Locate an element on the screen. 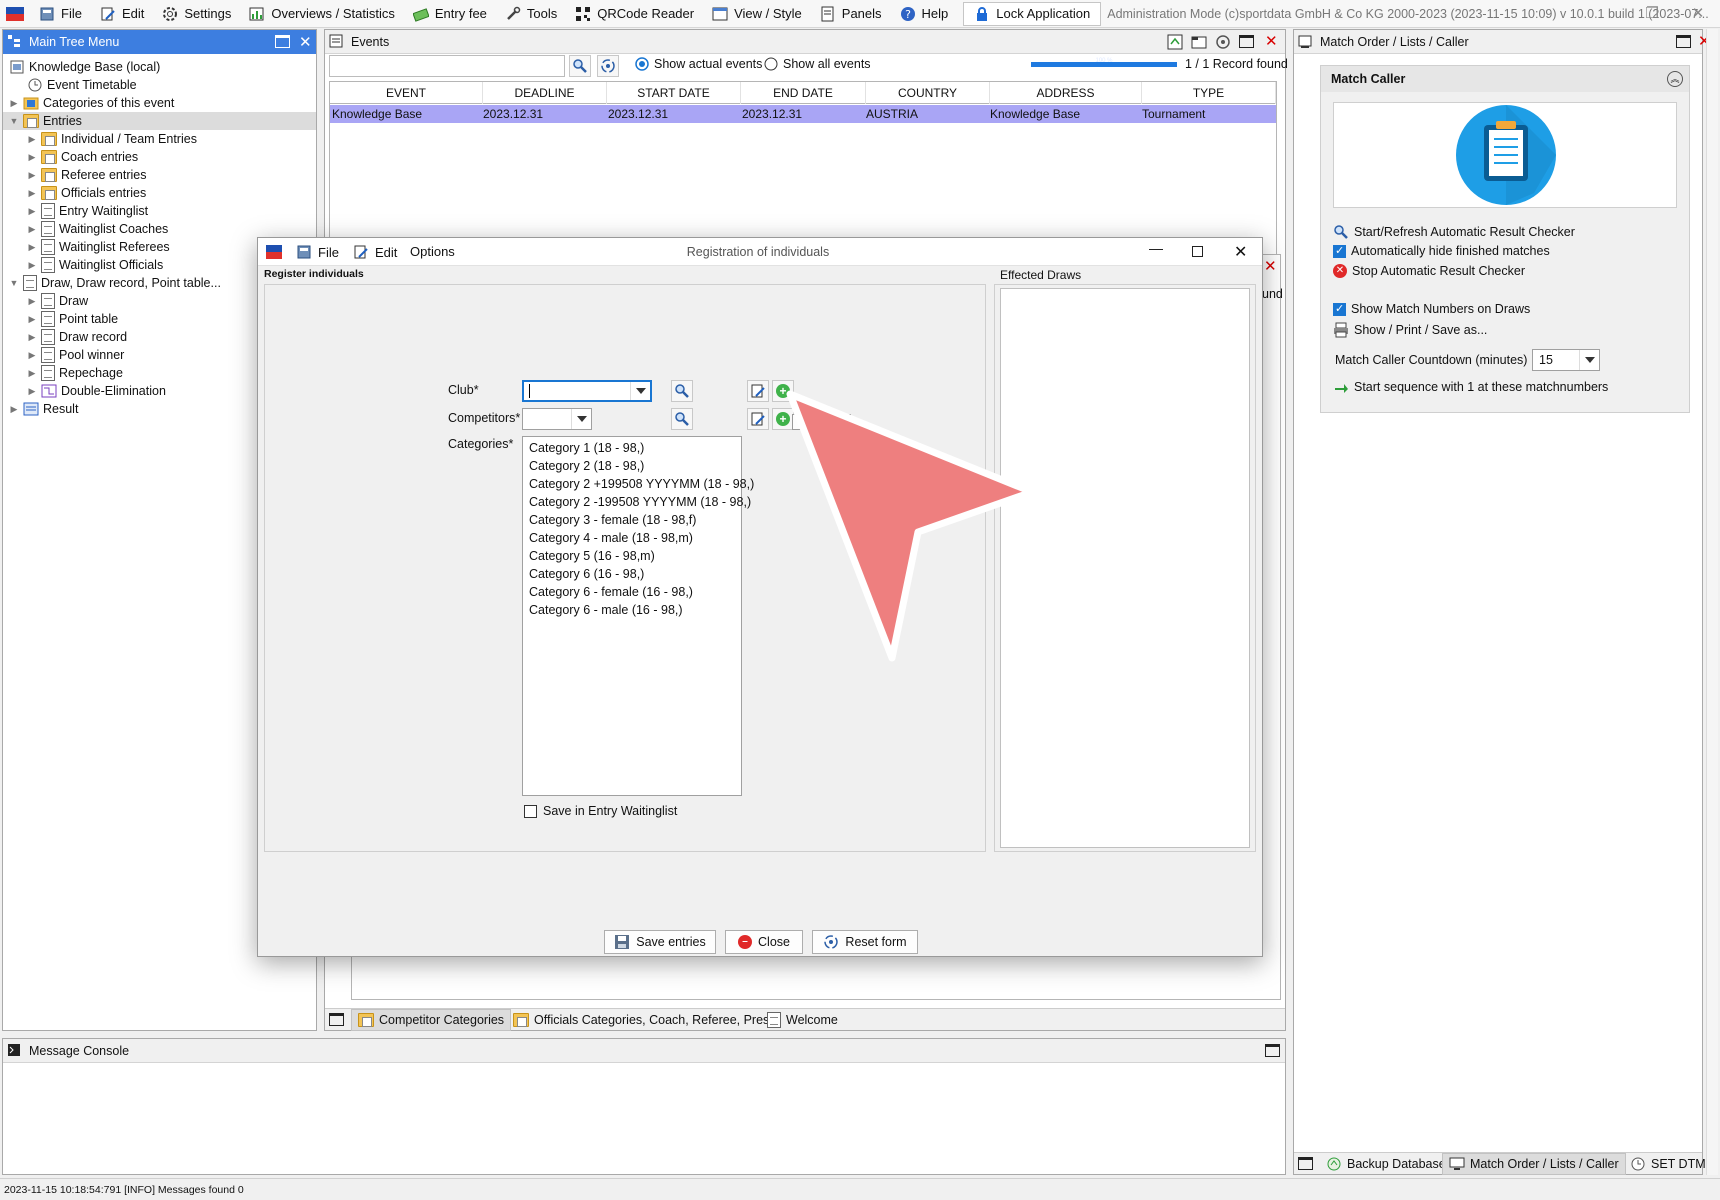 Image resolution: width=1720 pixels, height=1200 pixels. tree-item-draw-record: ▶ Draw record is located at coordinates (77, 337).